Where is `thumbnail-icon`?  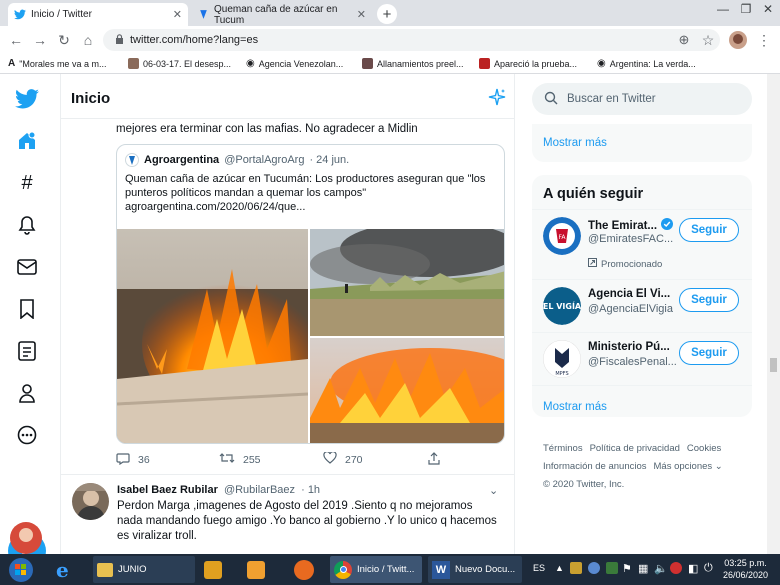 thumbnail-icon is located at coordinates (367, 63).